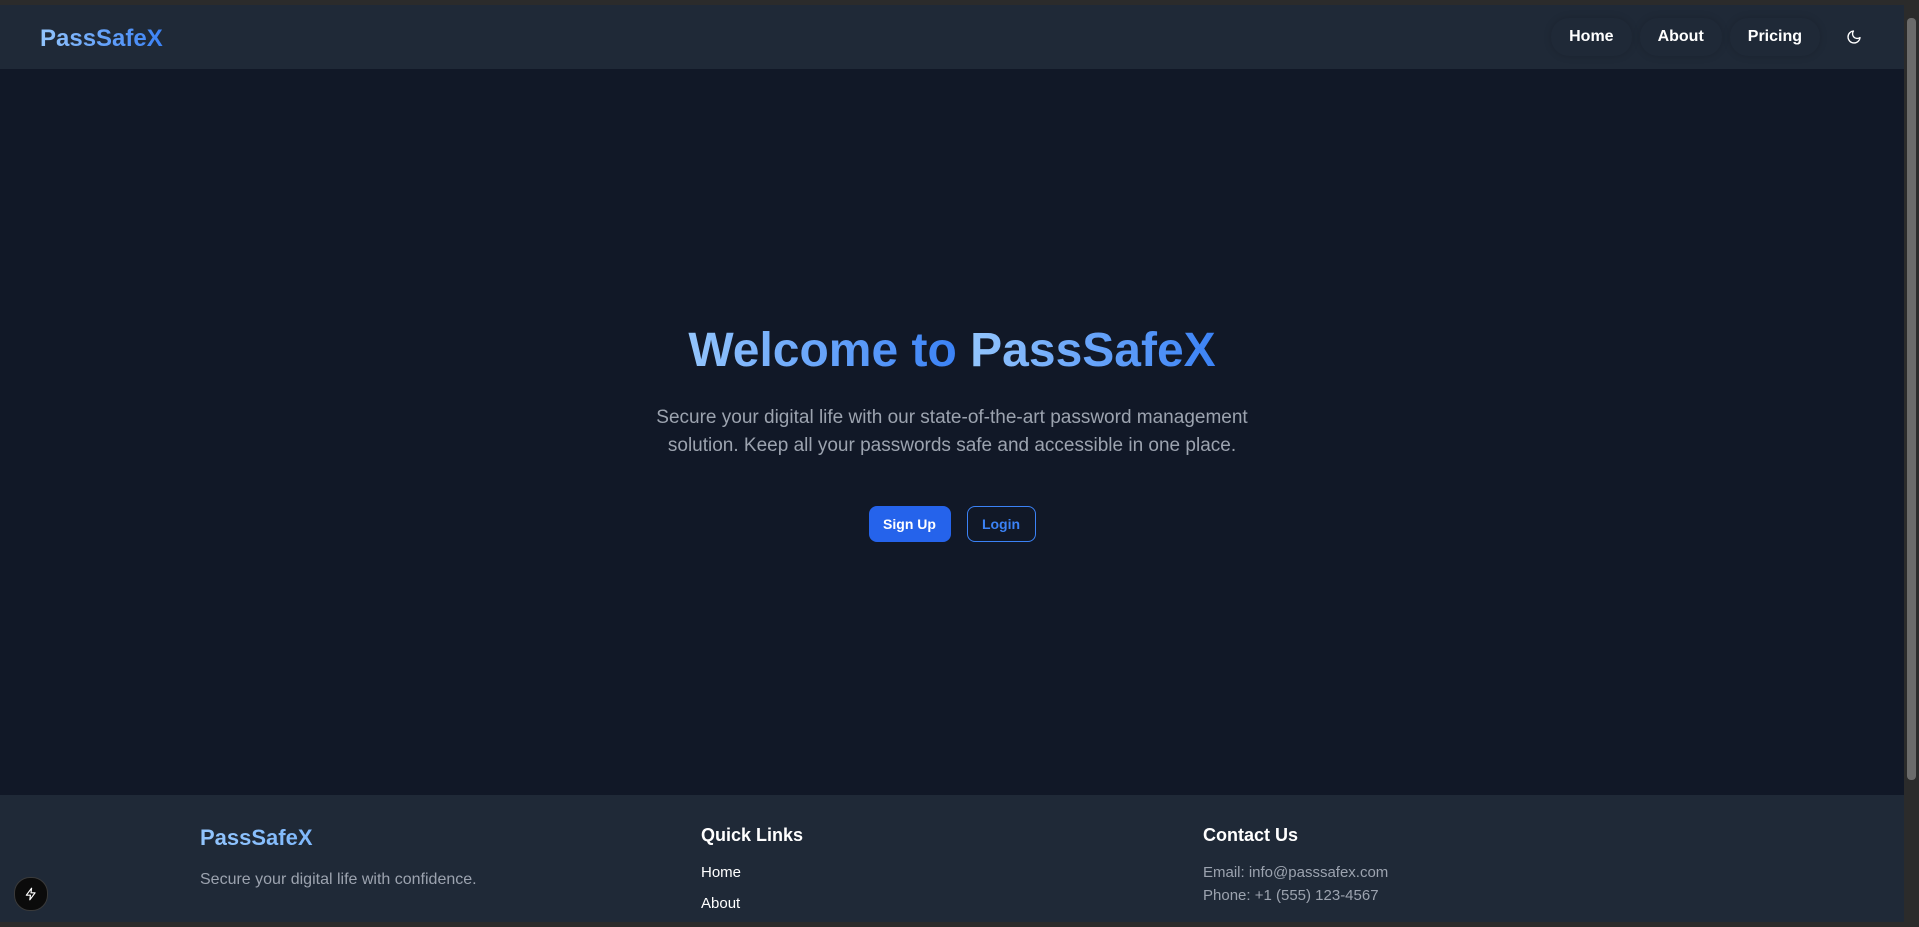 The width and height of the screenshot is (1919, 927). Describe the element at coordinates (909, 524) in the screenshot. I see `signup-button: Sign Up` at that location.